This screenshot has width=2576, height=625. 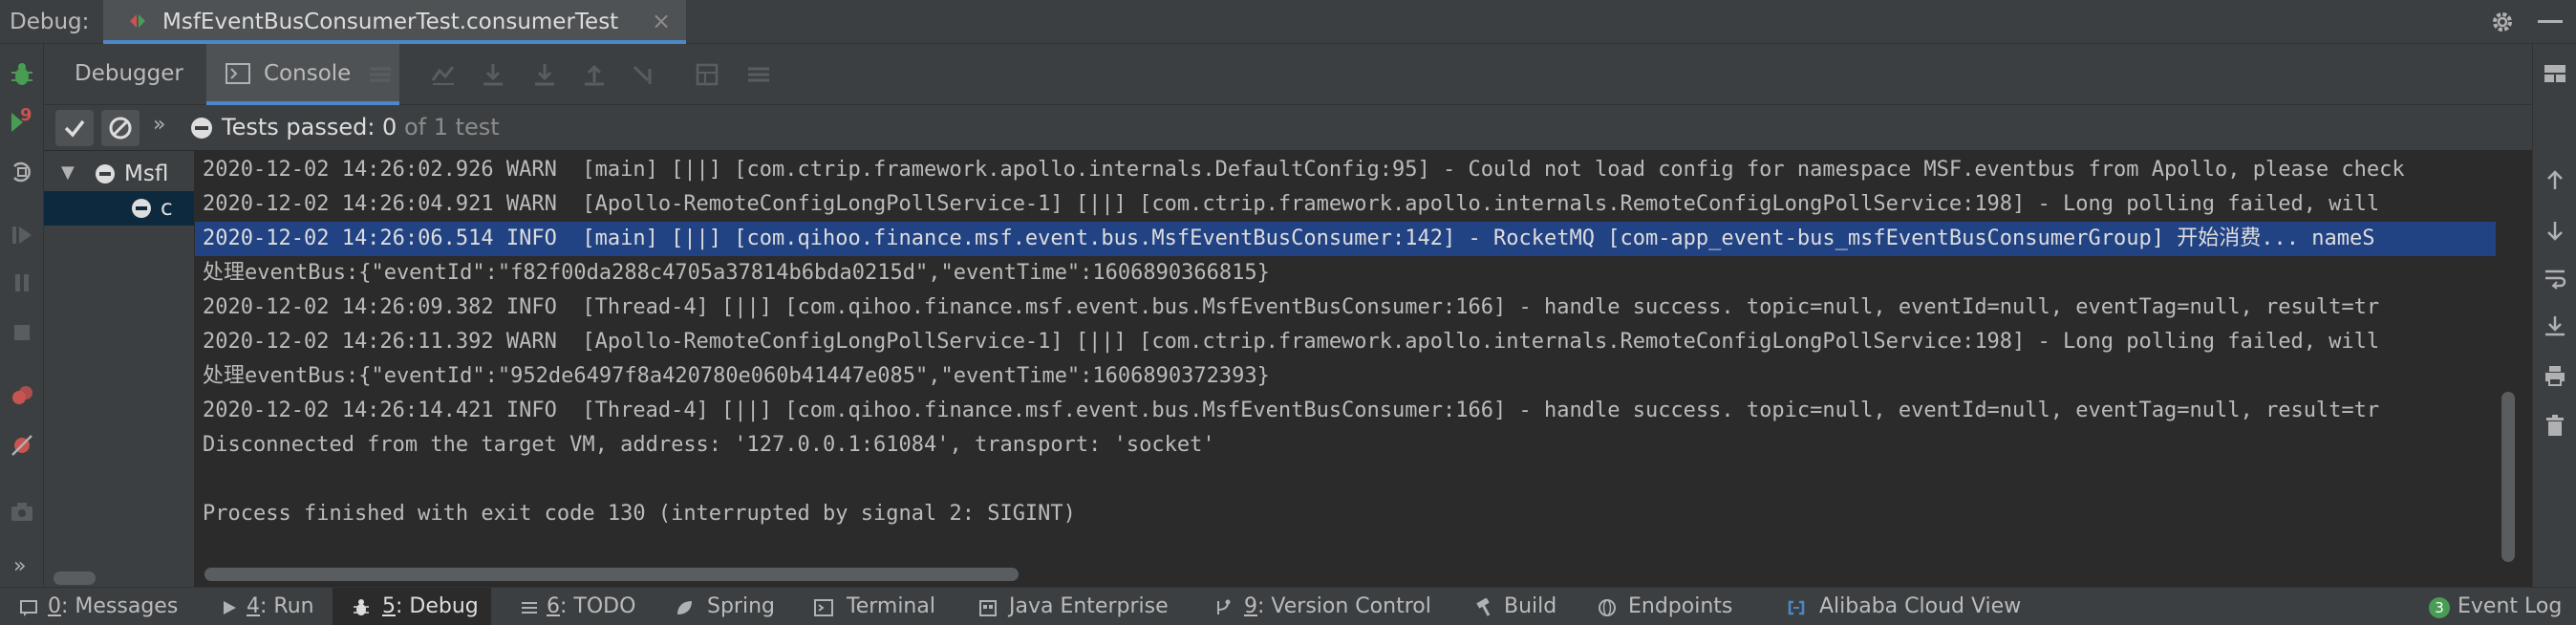 What do you see at coordinates (22, 282) in the screenshot?
I see `pause-icon` at bounding box center [22, 282].